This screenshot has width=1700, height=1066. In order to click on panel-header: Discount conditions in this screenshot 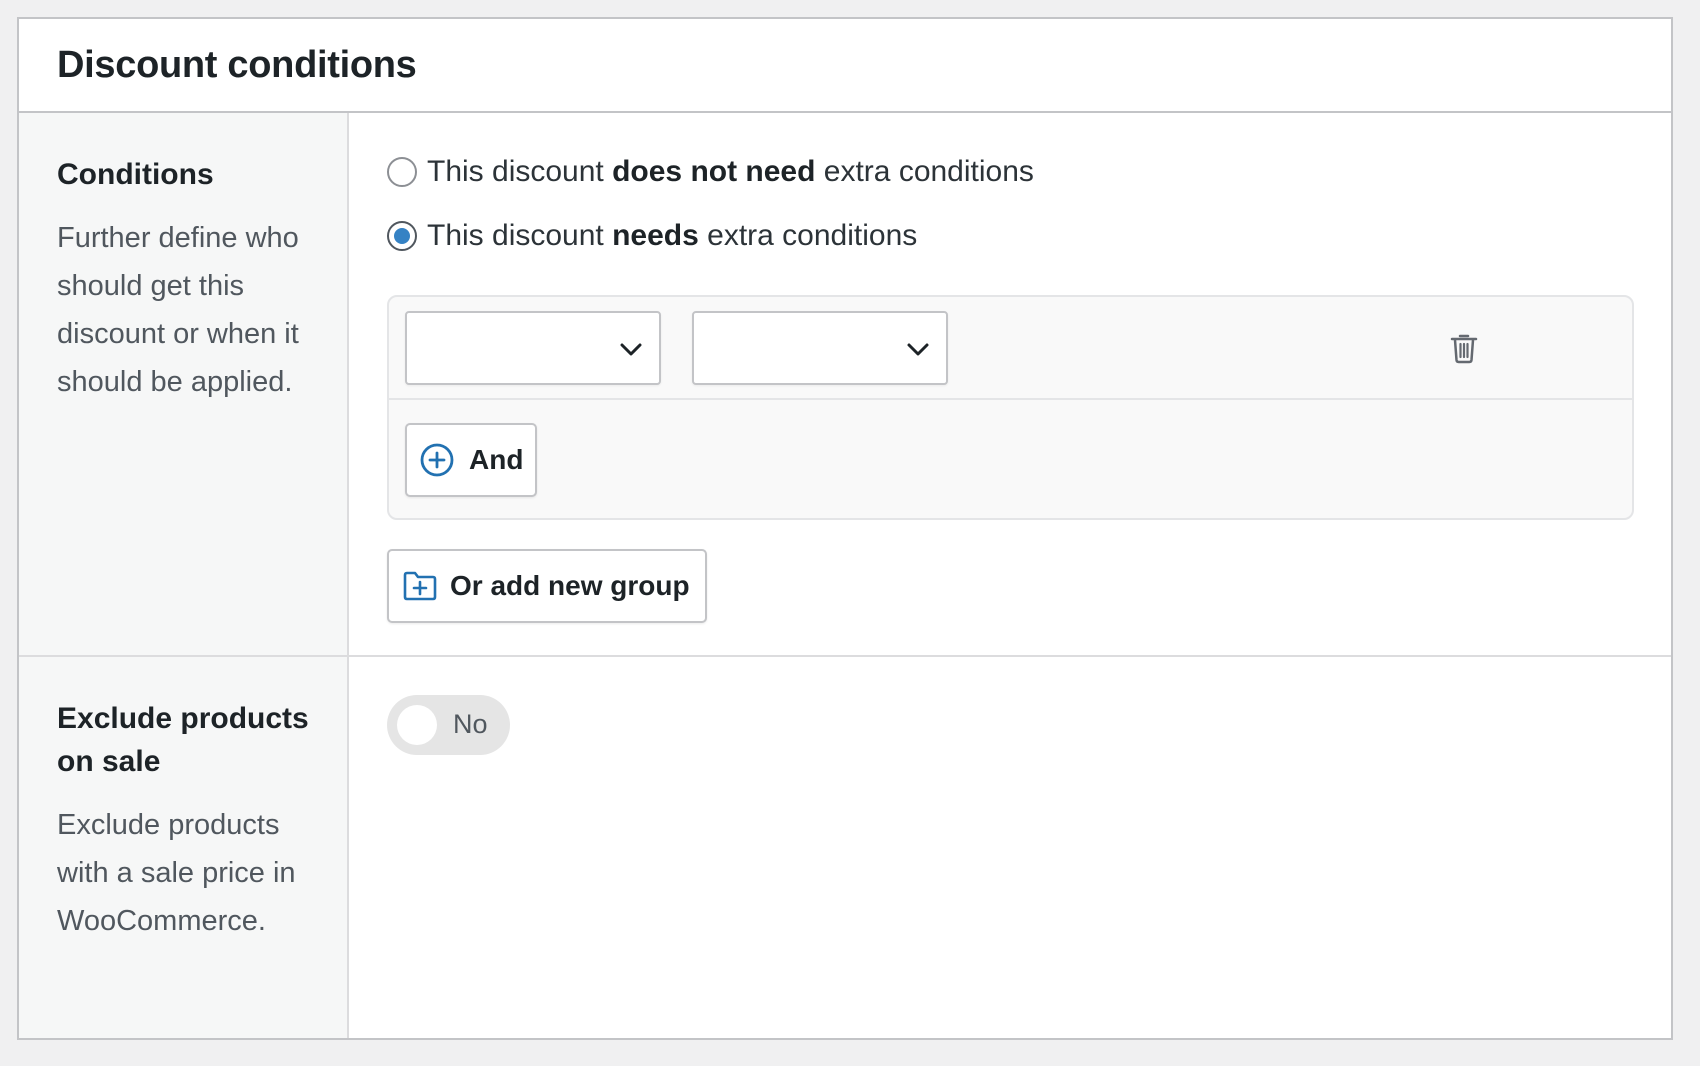, I will do `click(845, 66)`.